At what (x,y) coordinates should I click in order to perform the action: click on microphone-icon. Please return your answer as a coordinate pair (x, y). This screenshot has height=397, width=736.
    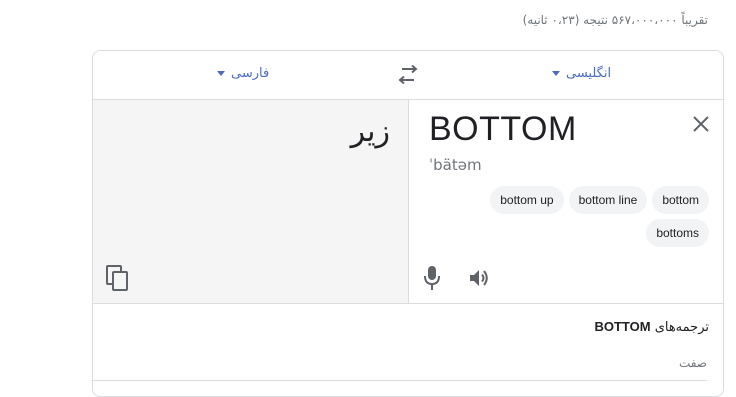
    Looking at the image, I should click on (432, 278).